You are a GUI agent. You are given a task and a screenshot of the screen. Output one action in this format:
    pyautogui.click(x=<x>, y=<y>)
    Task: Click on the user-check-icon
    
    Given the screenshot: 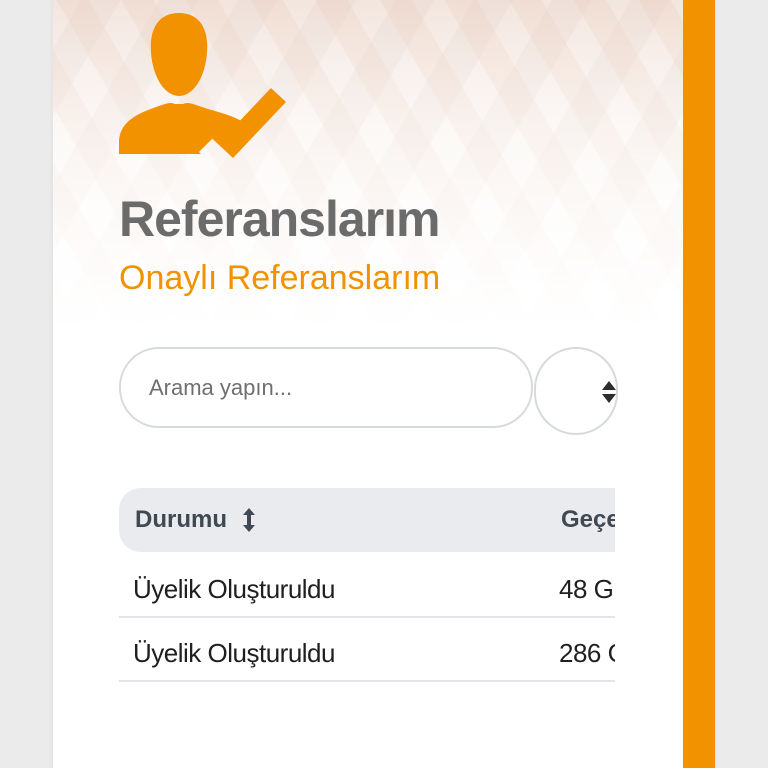 What is the action you would take?
    pyautogui.click(x=202, y=85)
    